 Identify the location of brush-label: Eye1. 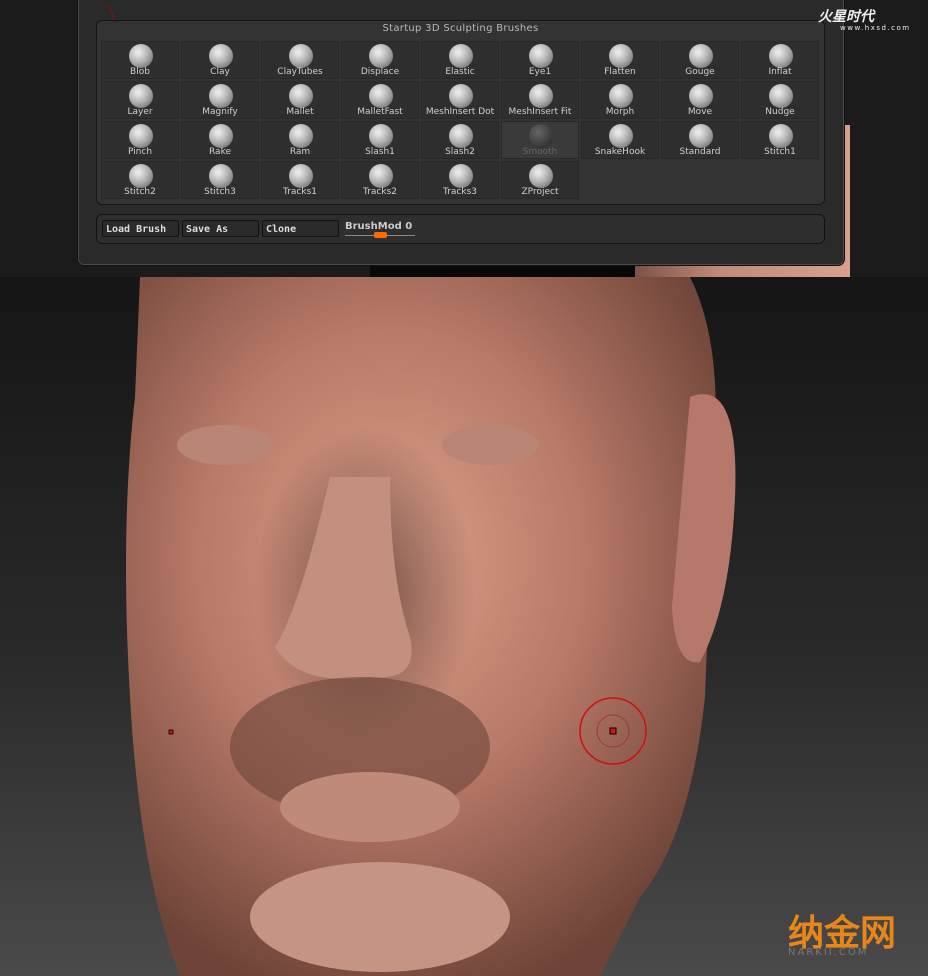
(540, 72).